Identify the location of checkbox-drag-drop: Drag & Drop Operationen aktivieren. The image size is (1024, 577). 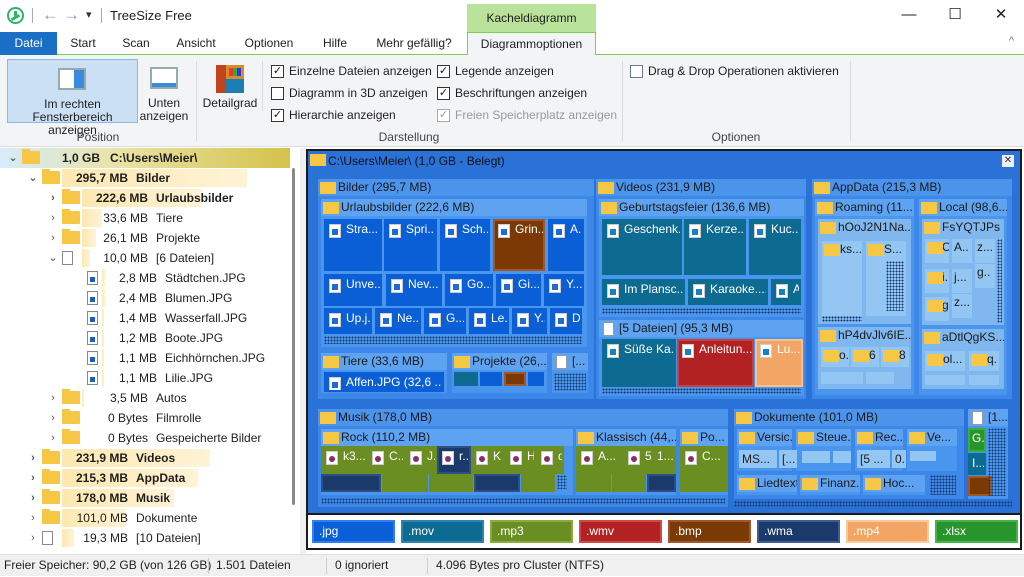
(734, 71).